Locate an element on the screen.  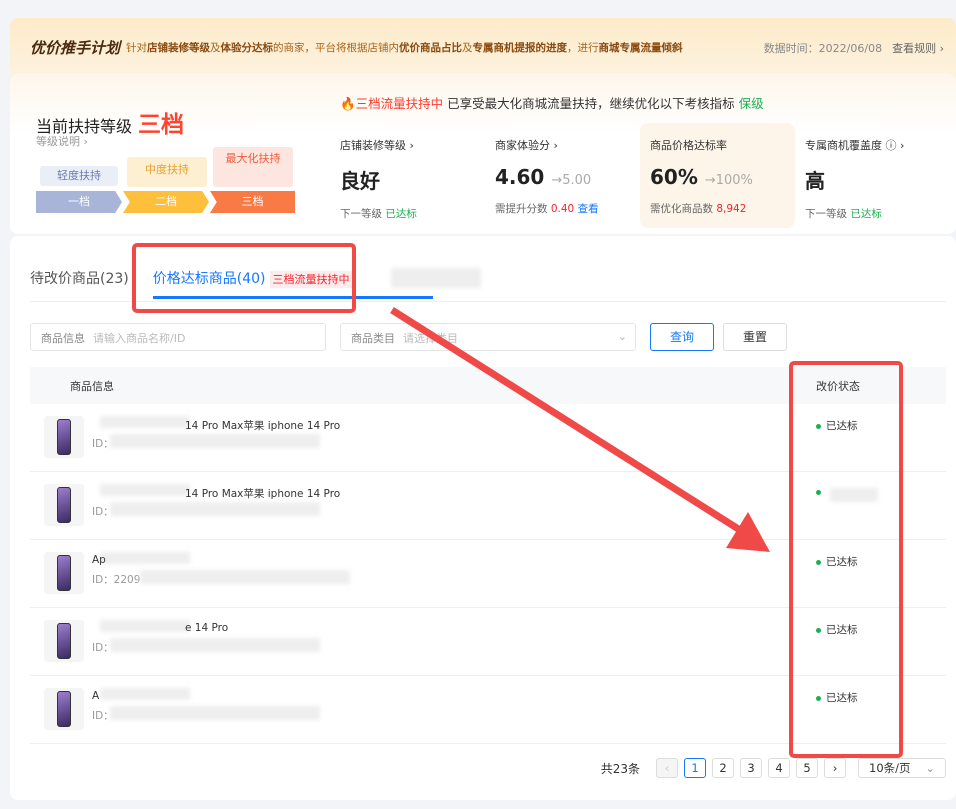
tier-1: 一档 is located at coordinates (79, 202).